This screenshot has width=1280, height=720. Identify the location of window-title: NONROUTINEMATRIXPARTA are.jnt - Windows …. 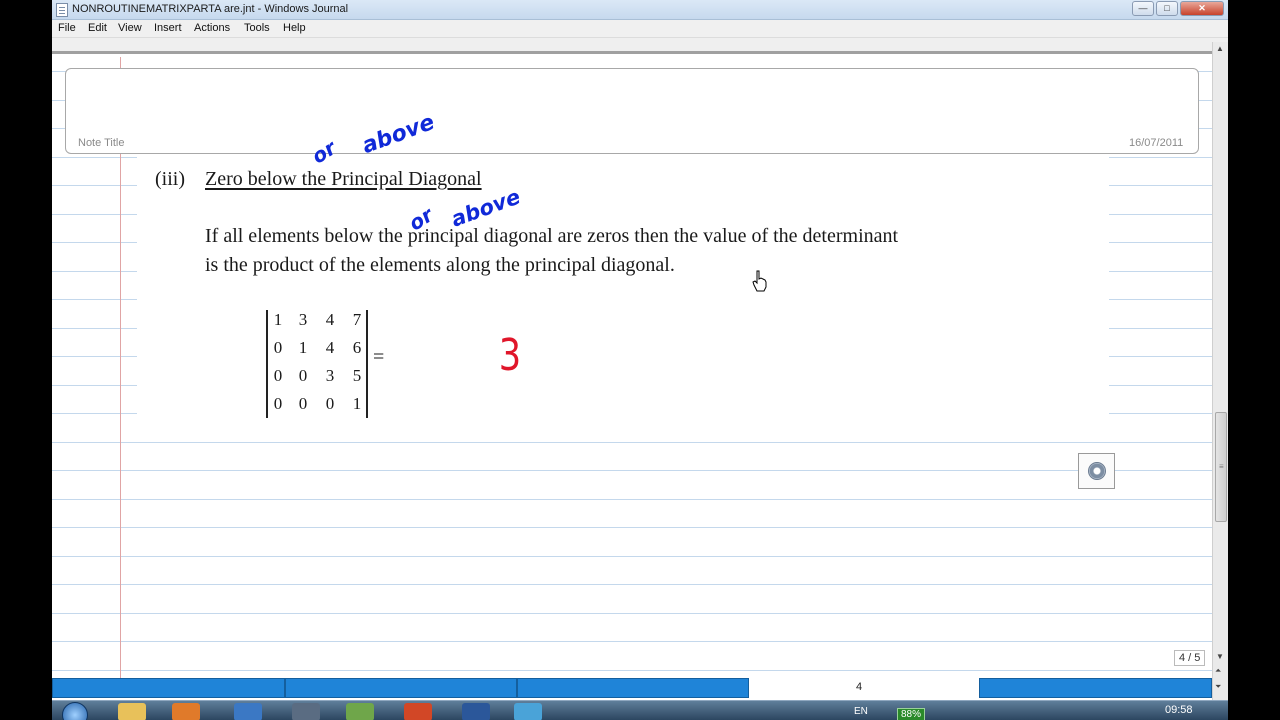
(210, 9).